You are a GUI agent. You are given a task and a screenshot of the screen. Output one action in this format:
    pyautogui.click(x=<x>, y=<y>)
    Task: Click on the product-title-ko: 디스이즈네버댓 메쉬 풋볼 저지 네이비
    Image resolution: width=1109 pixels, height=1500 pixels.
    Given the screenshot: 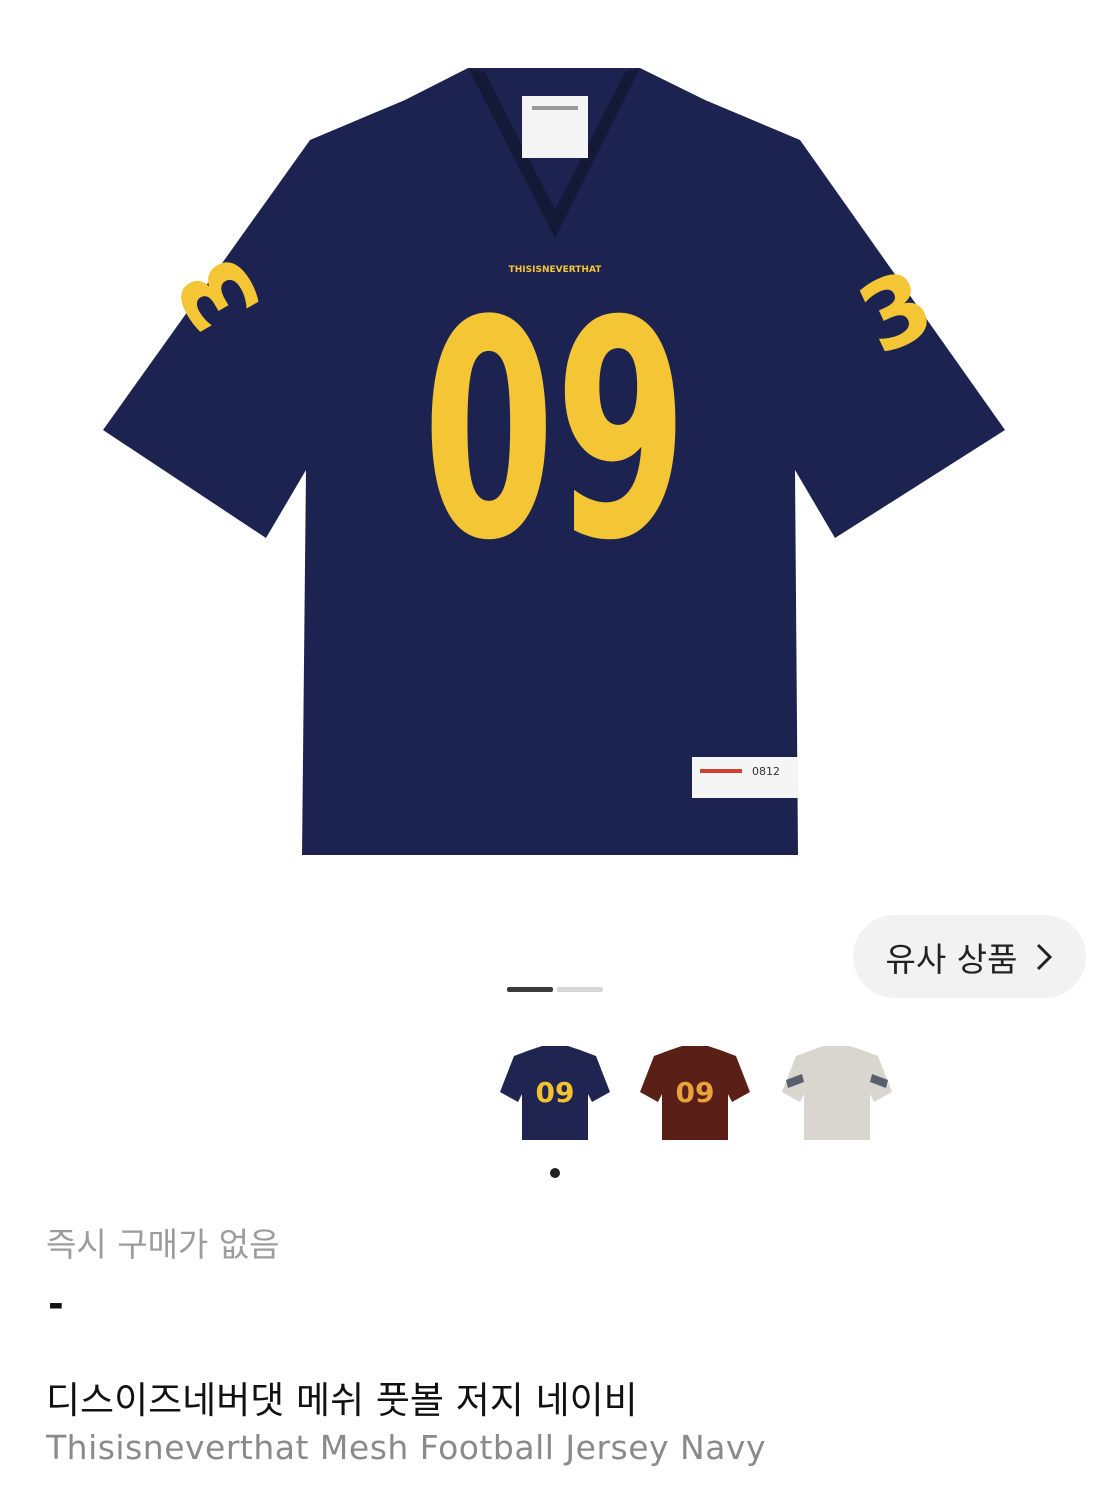 What is the action you would take?
    pyautogui.click(x=342, y=1400)
    